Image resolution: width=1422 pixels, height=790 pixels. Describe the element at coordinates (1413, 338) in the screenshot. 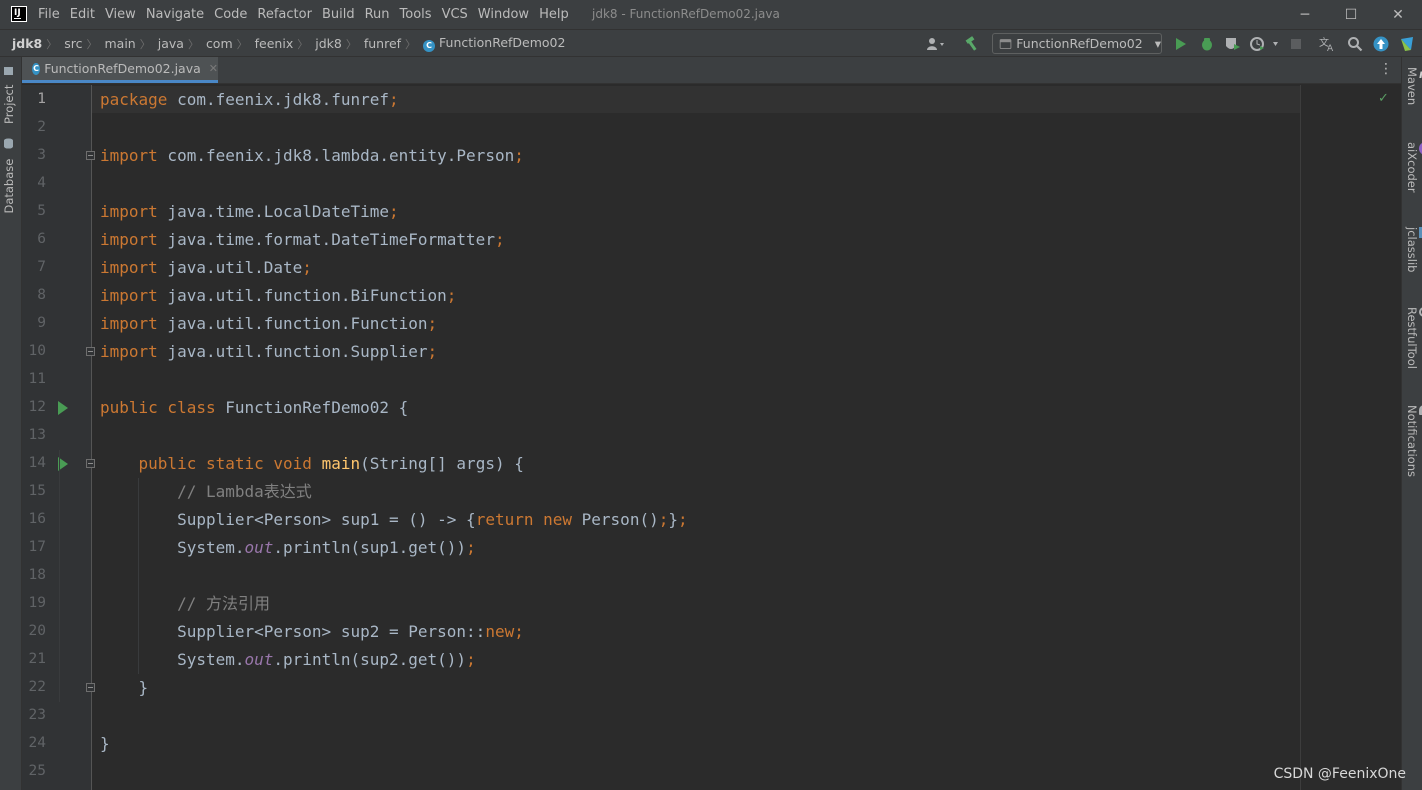

I see `restfultool-tool-tab: RestfulTool` at that location.